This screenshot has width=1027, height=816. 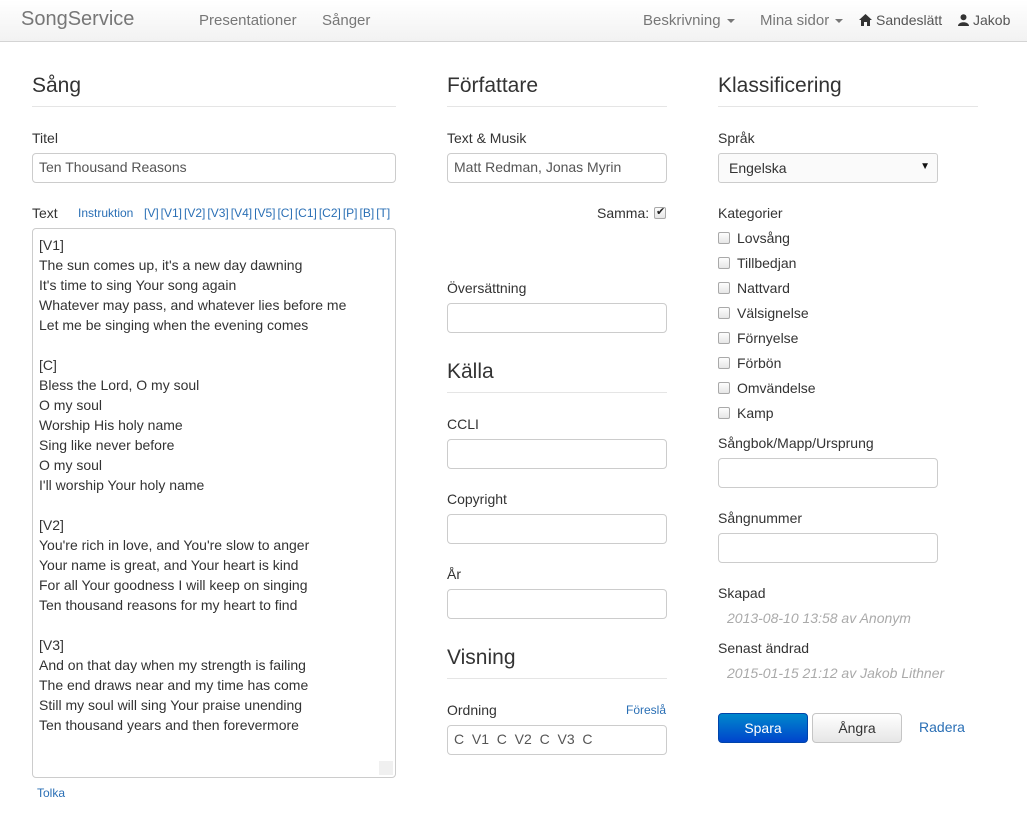 What do you see at coordinates (796, 443) in the screenshot?
I see `songbook-label: Sångbok/Mapp/Ursprung` at bounding box center [796, 443].